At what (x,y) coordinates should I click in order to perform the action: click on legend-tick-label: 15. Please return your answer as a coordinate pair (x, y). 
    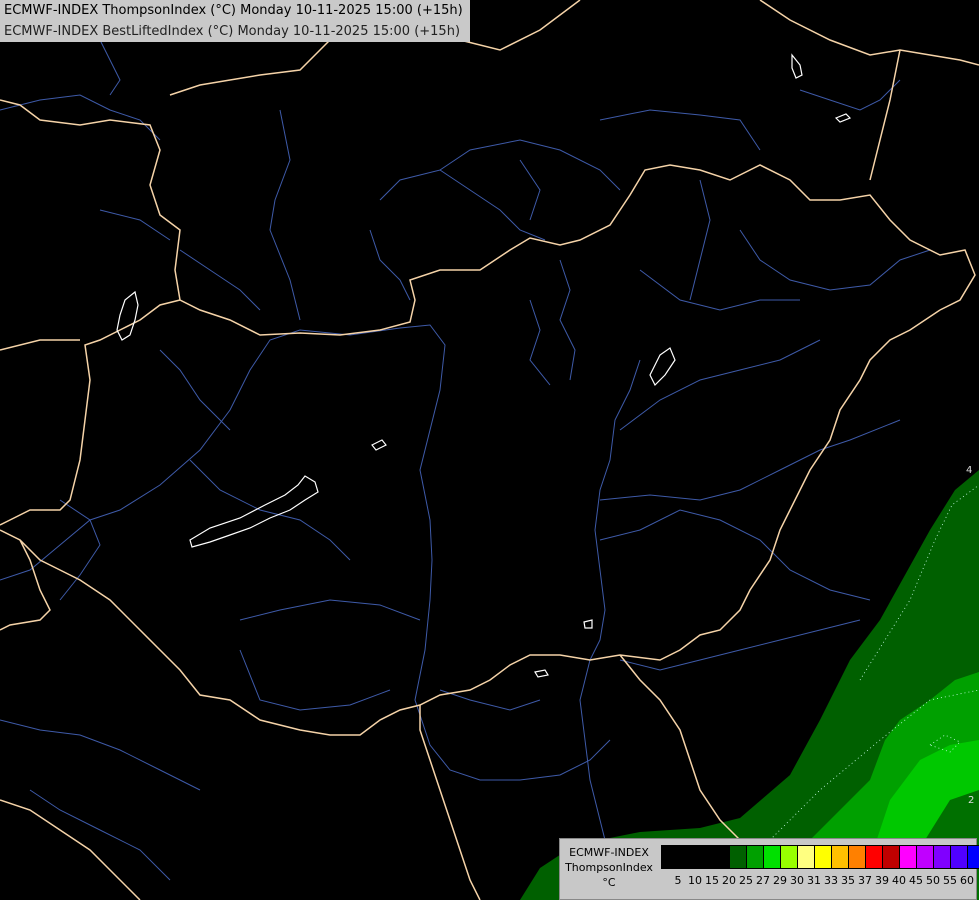
    Looking at the image, I should click on (712, 880).